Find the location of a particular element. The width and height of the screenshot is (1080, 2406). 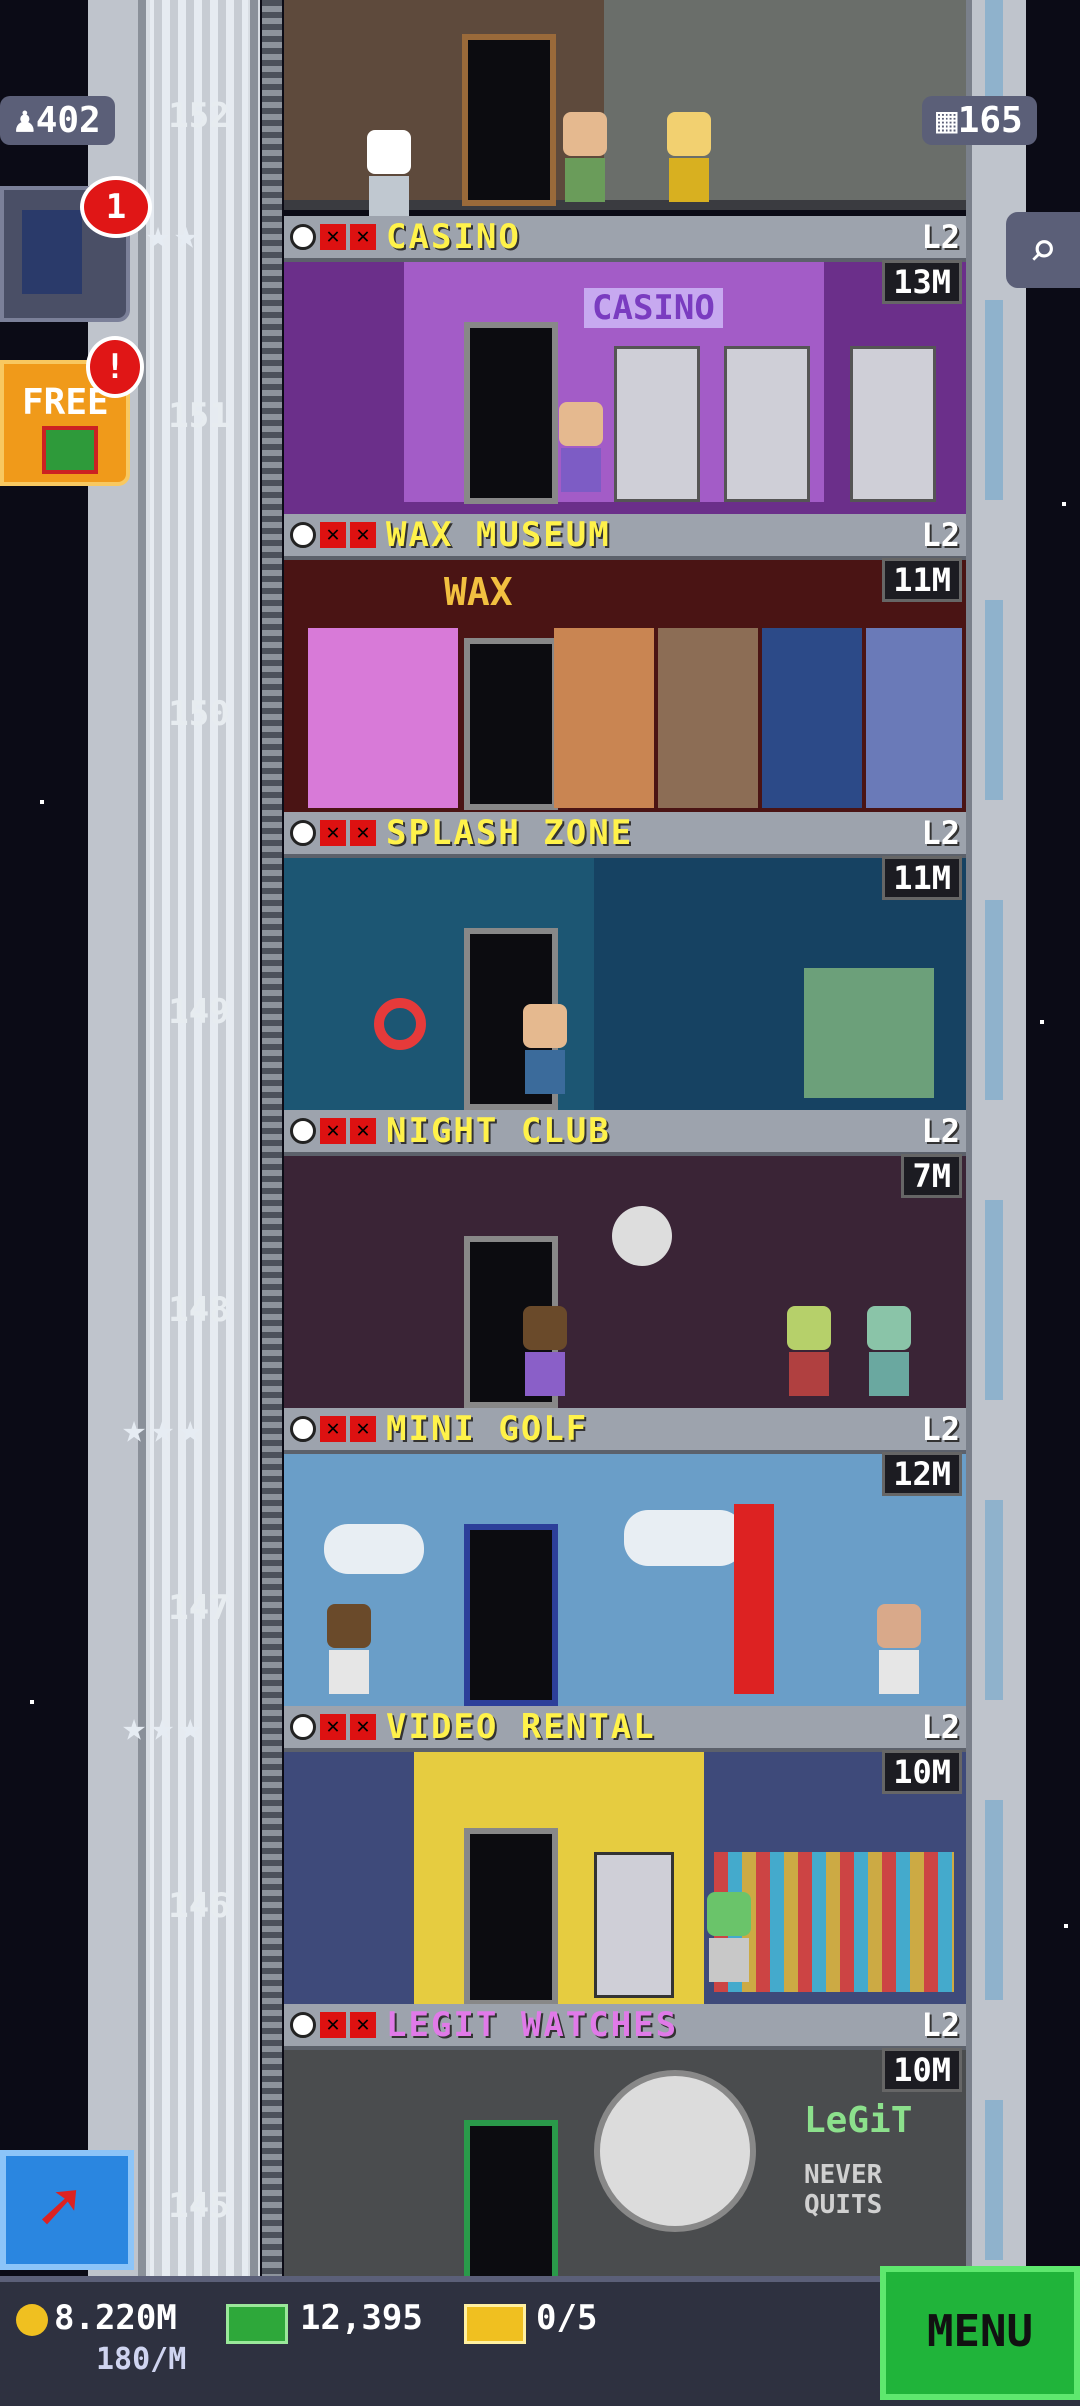

floor-header: ✕ ✕ SPLASH ZONE L2 is located at coordinates (625, 835).